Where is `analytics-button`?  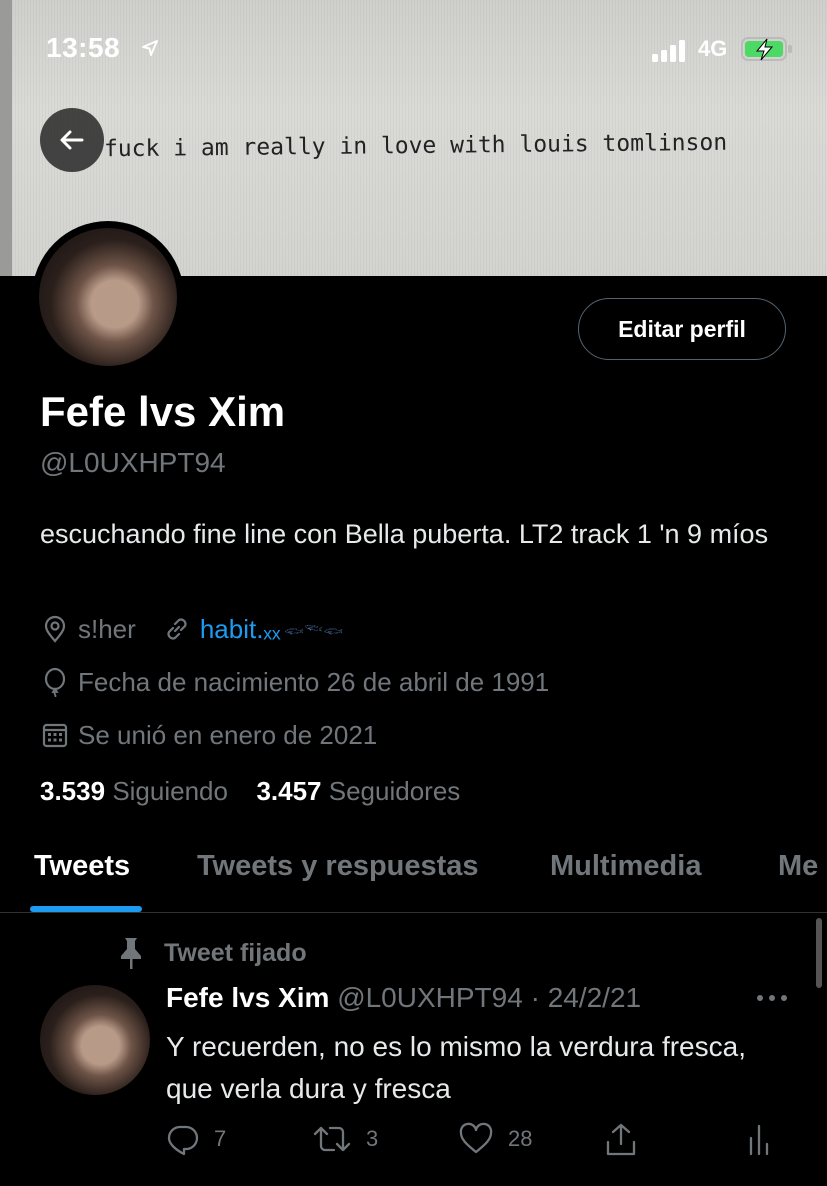
analytics-button is located at coordinates (766, 1139).